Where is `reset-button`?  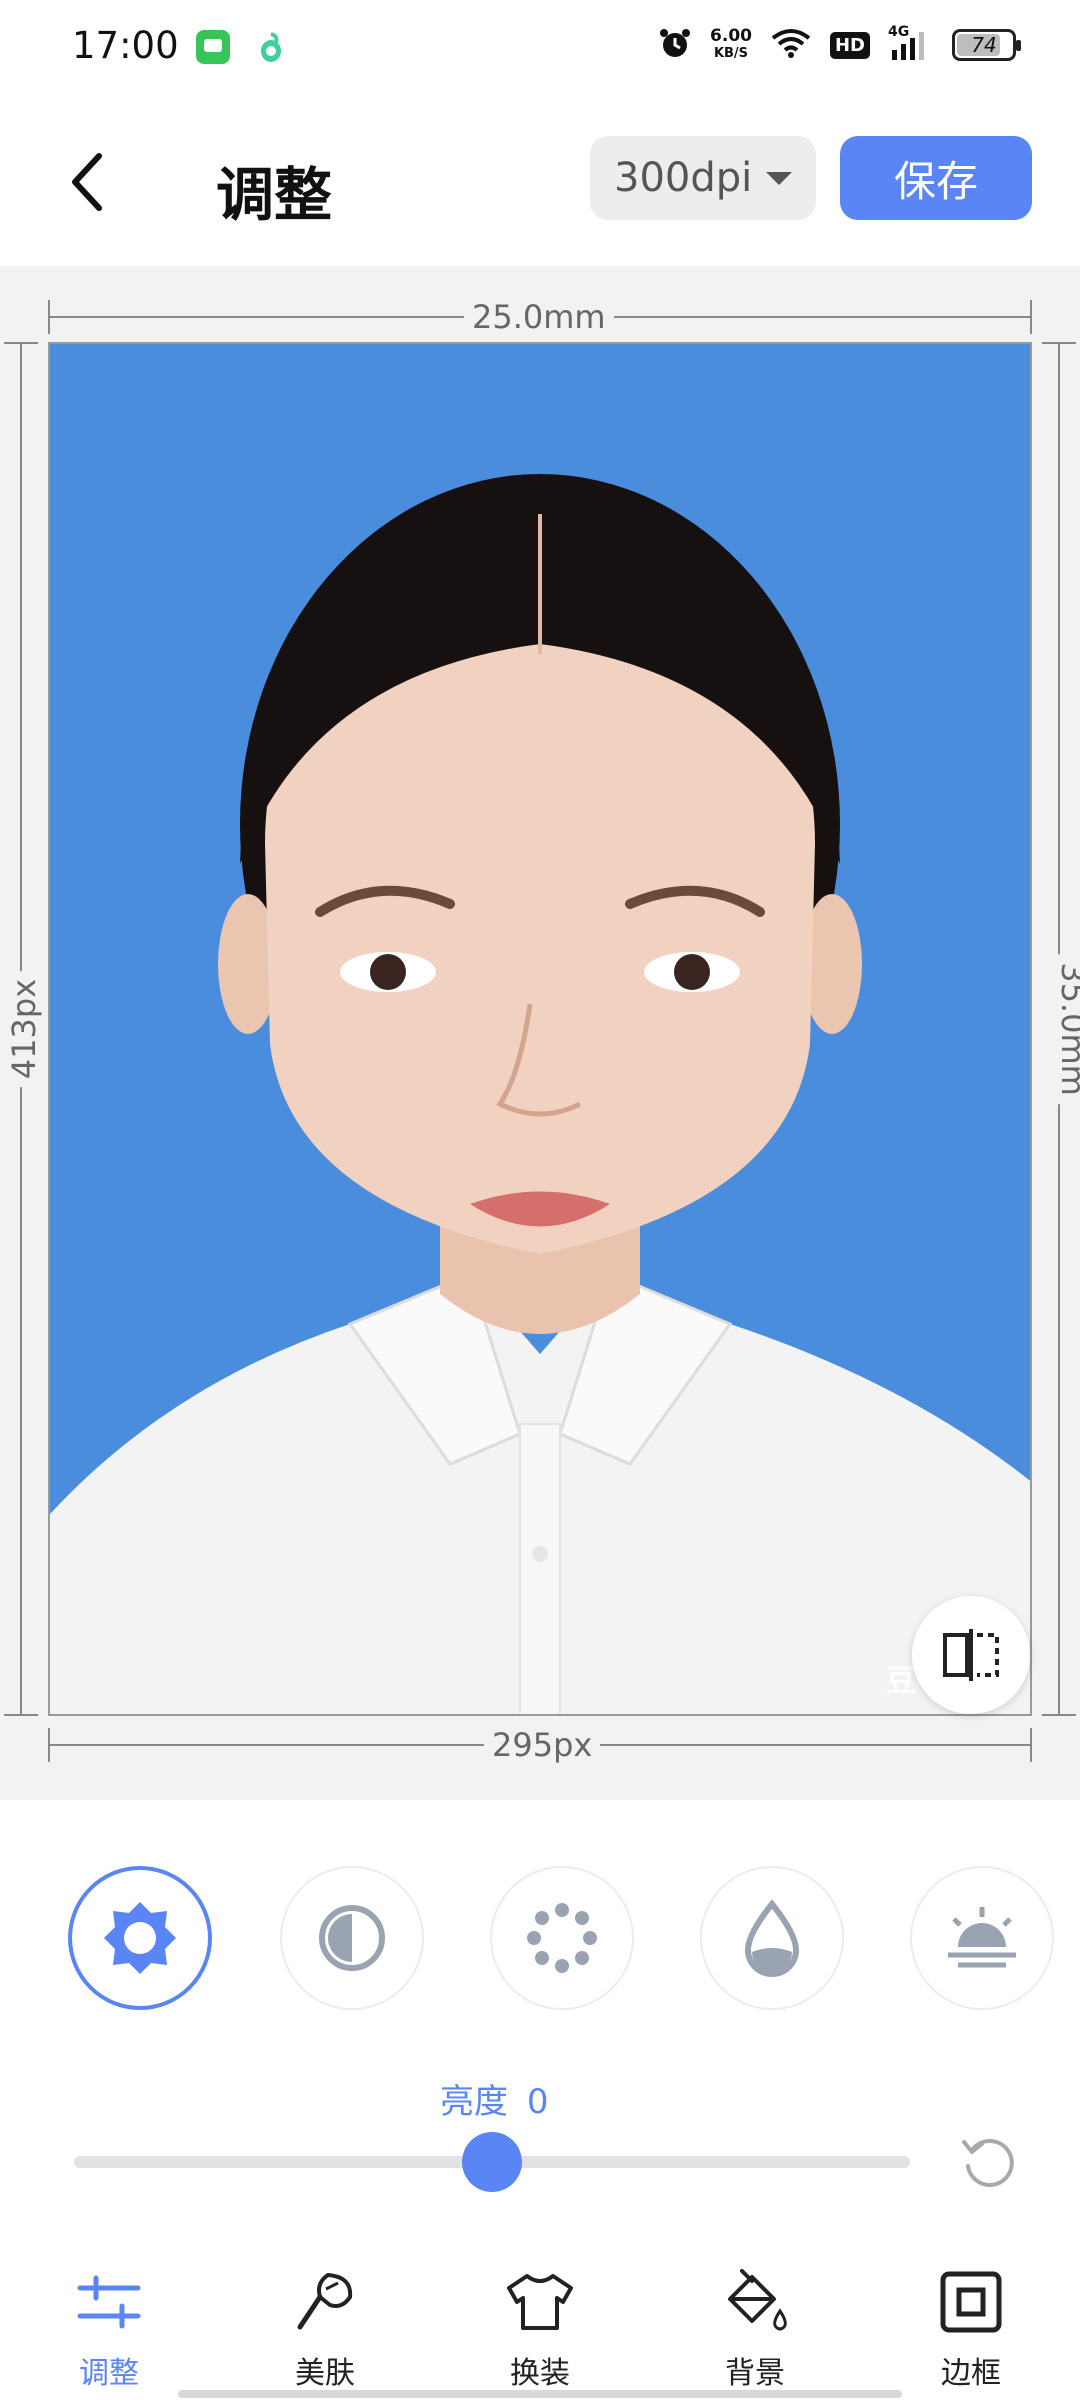
reset-button is located at coordinates (988, 2162).